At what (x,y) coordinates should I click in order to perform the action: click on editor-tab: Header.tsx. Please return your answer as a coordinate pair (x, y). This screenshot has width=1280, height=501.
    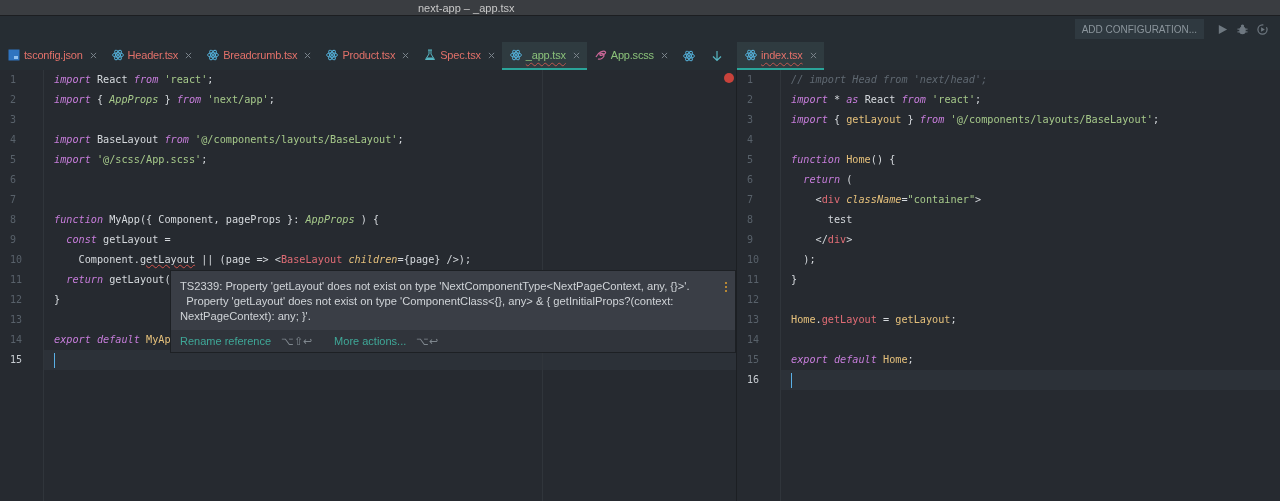
    Looking at the image, I should click on (151, 56).